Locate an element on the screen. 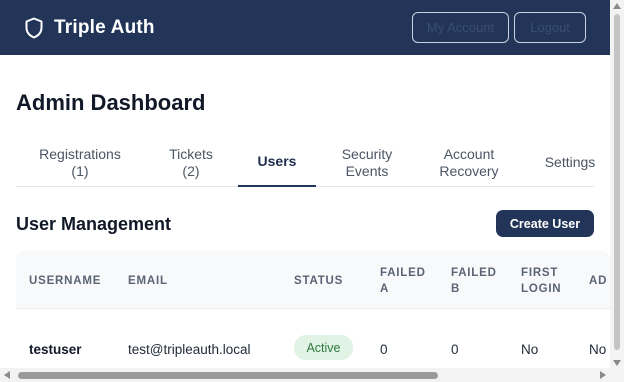  cell-username: testuser is located at coordinates (55, 349).